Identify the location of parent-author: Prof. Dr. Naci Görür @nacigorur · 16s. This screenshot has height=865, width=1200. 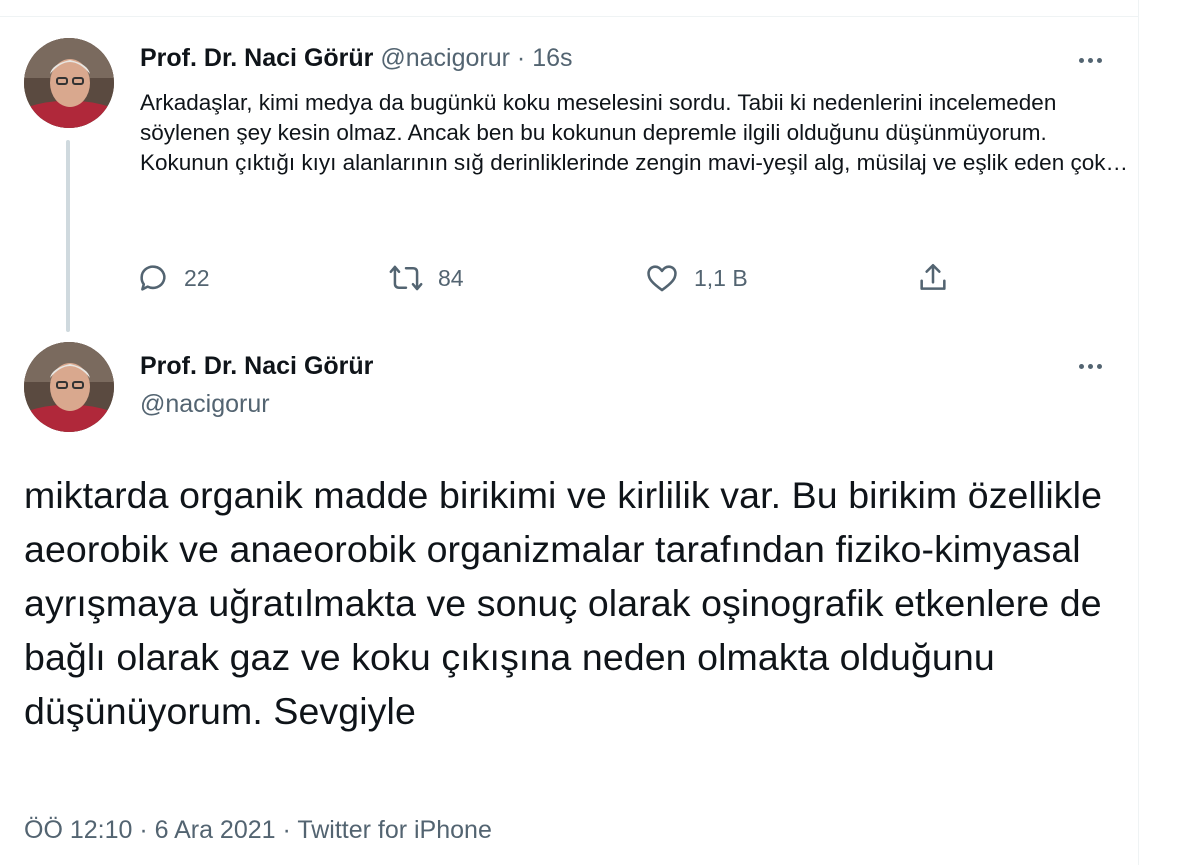
(356, 58).